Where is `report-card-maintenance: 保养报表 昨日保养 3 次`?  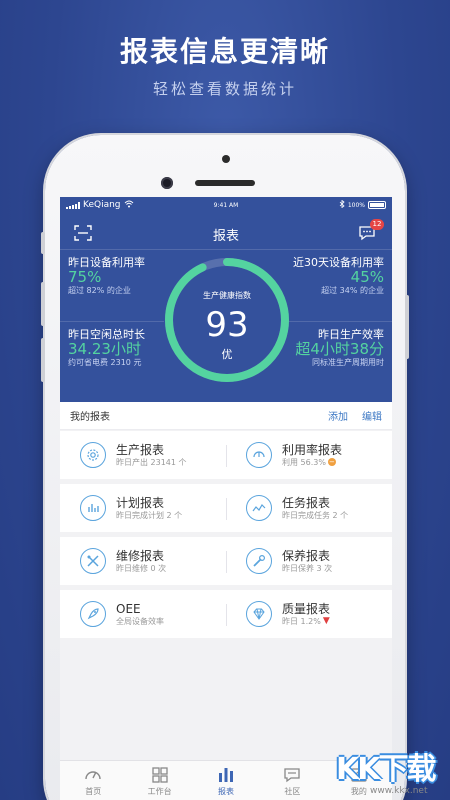 report-card-maintenance: 保养报表 昨日保养 3 次 is located at coordinates (309, 561).